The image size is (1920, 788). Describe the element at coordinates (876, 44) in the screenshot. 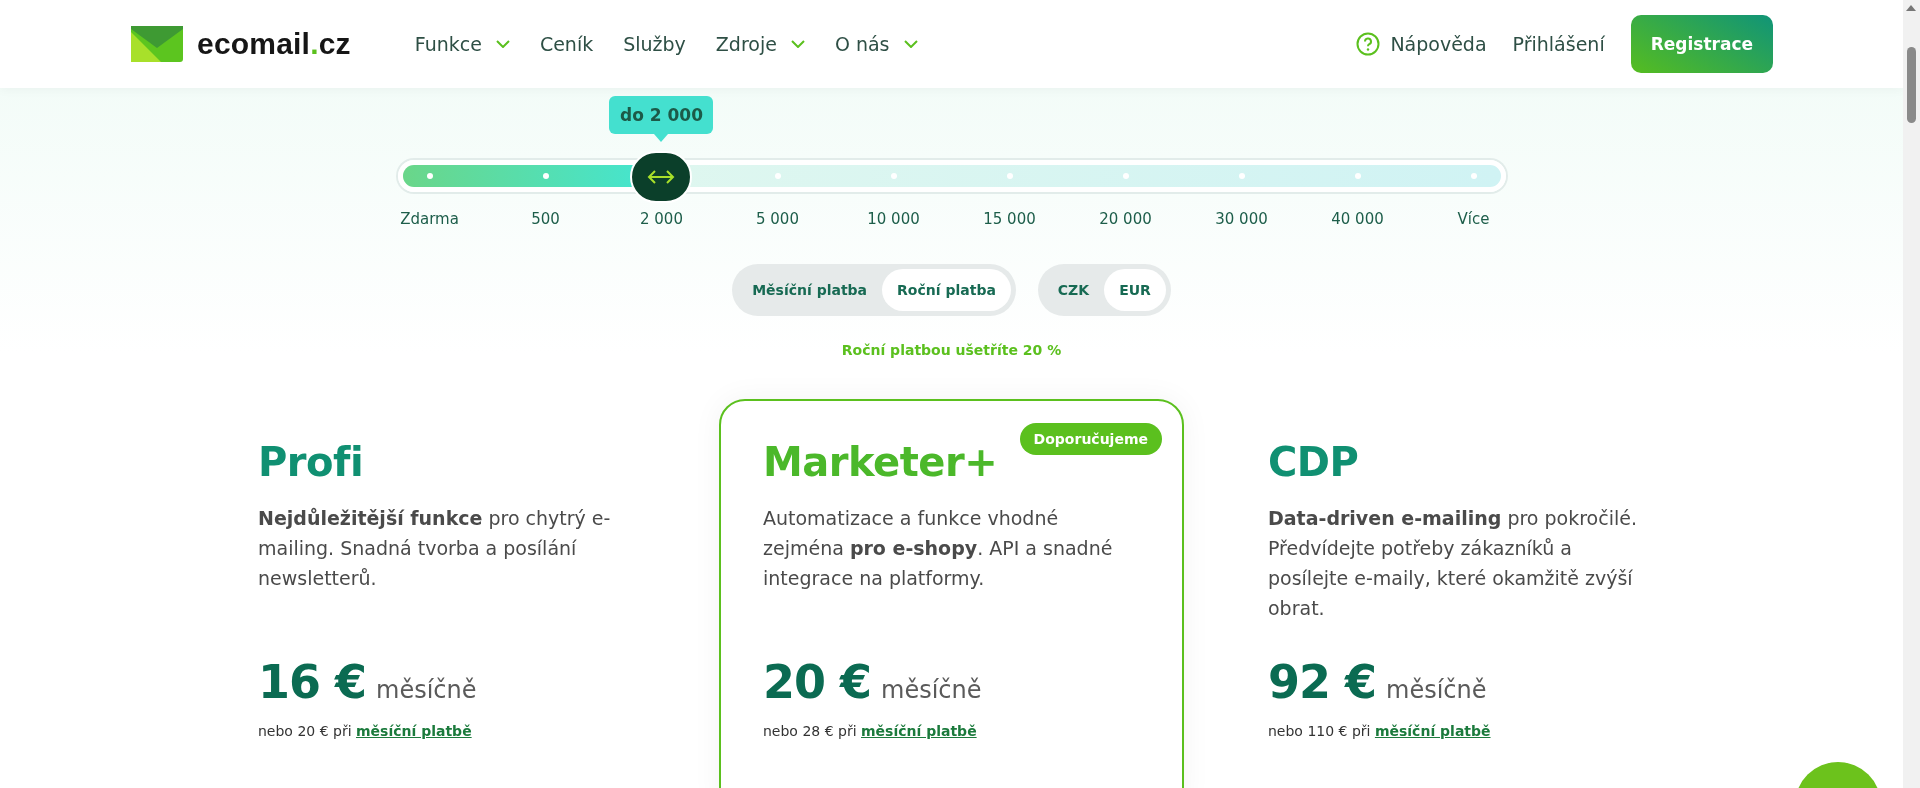

I see `nav-link: O nás` at that location.